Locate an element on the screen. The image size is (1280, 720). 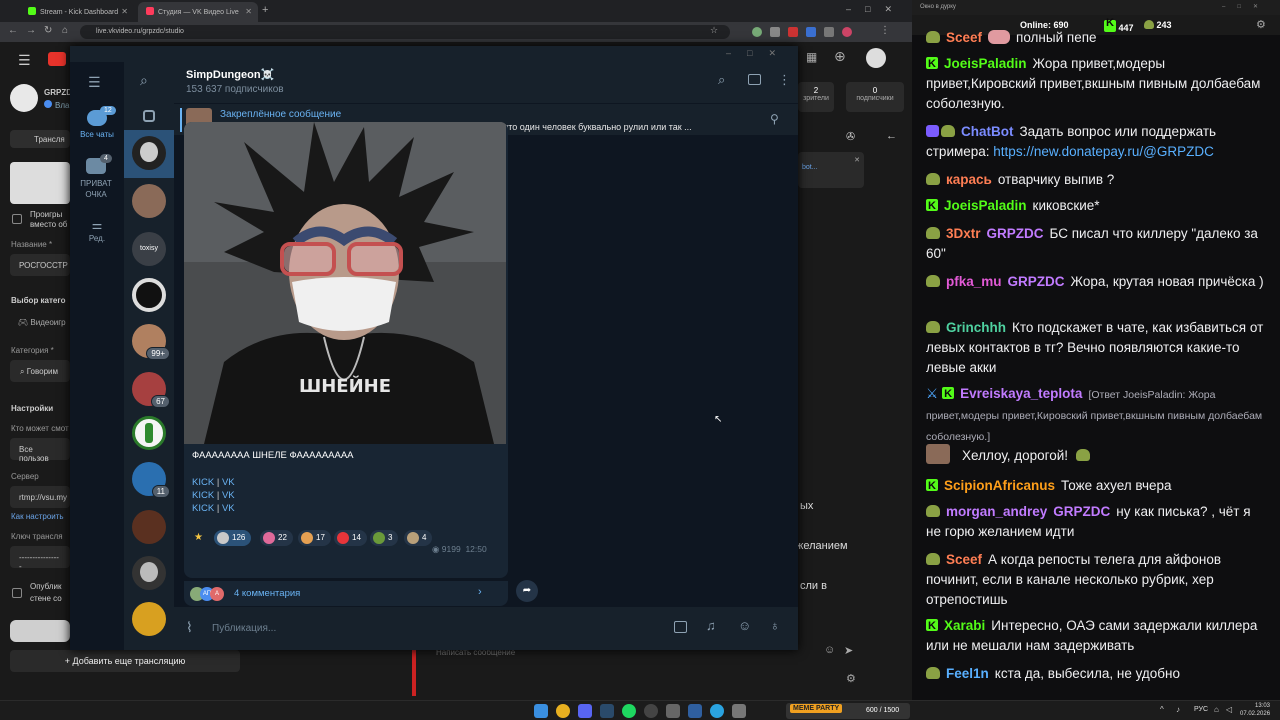
sidebar-toggle-icon is located at coordinates (754, 79).